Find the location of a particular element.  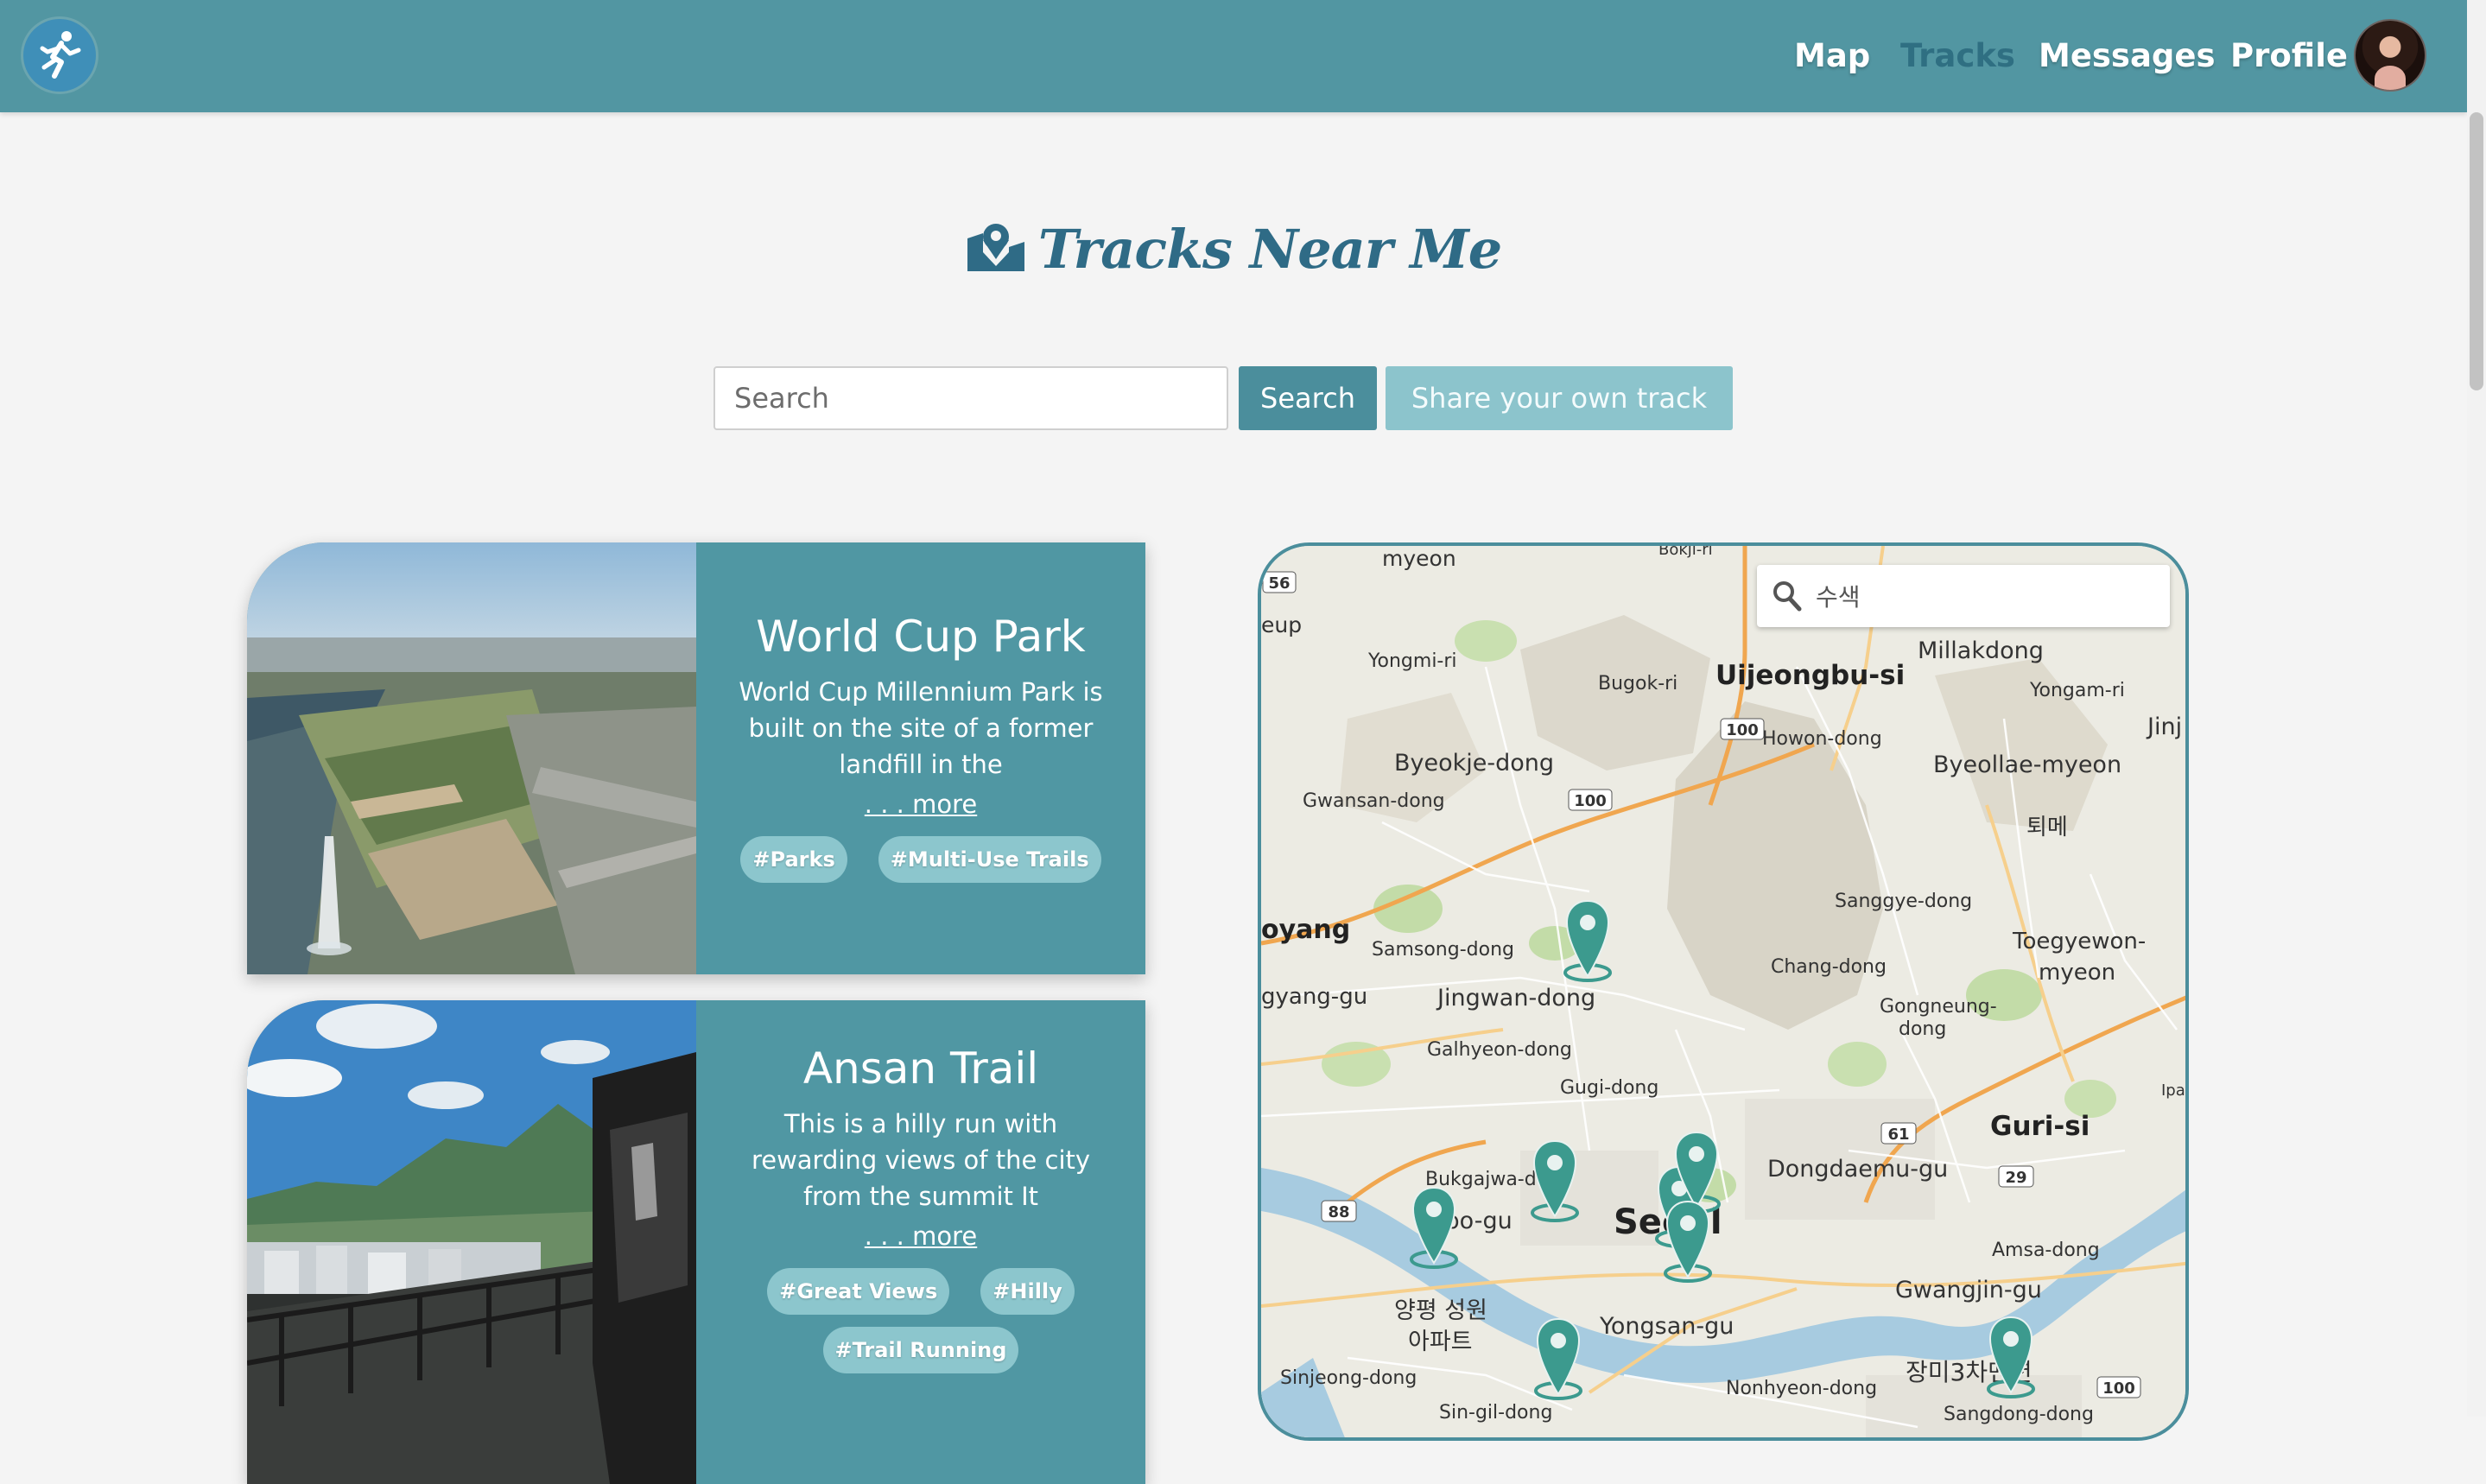

map-label: Nonhyeon-dong is located at coordinates (1802, 1388).